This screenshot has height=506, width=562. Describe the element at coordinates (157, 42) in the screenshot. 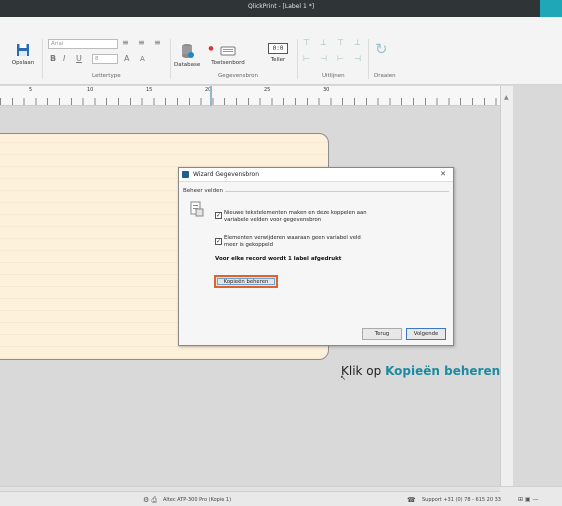

I see `align-right-icon: ≡` at that location.